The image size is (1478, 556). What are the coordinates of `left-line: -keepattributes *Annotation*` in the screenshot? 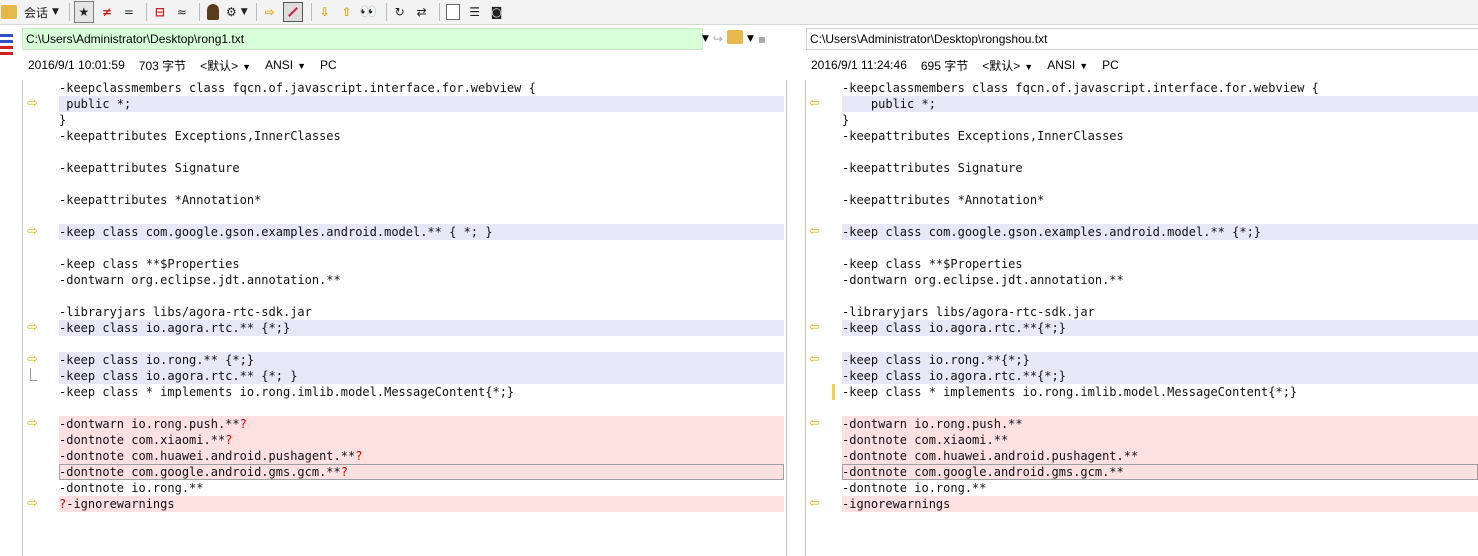 It's located at (421, 200).